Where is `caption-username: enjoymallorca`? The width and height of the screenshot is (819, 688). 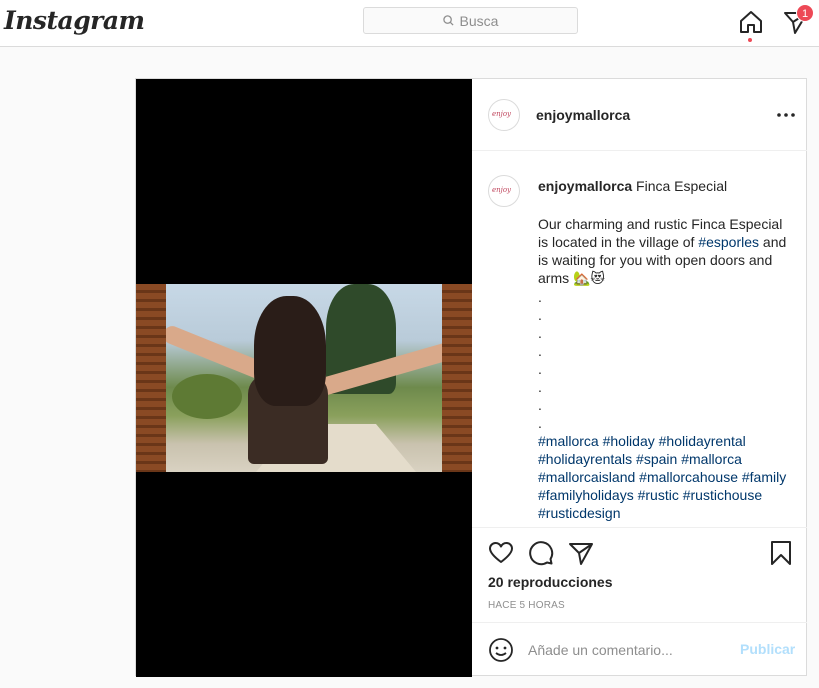
caption-username: enjoymallorca is located at coordinates (585, 186).